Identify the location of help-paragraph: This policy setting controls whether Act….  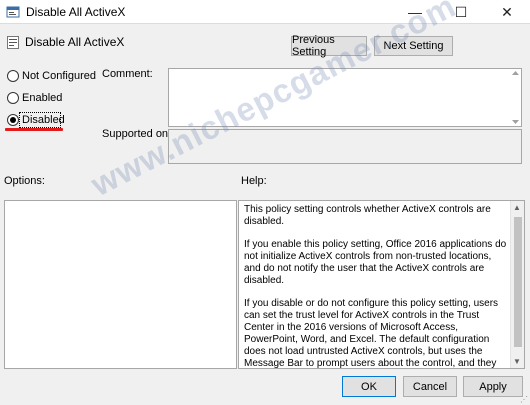
(367, 215).